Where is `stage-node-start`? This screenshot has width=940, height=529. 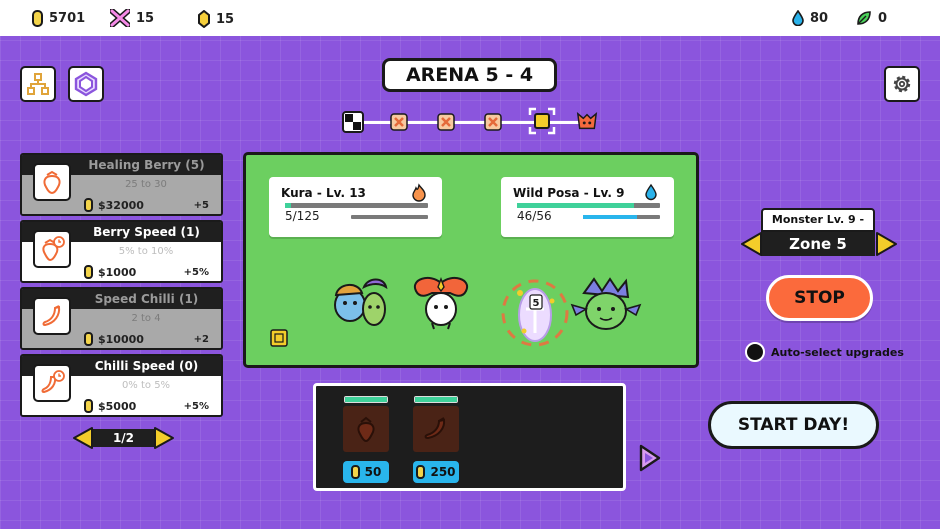
stage-node-start is located at coordinates (353, 122).